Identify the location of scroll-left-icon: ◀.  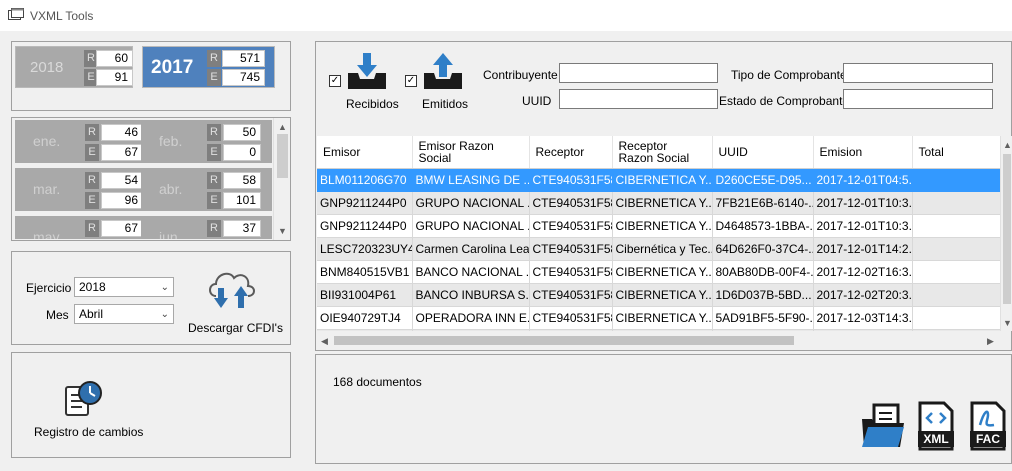
(324, 341).